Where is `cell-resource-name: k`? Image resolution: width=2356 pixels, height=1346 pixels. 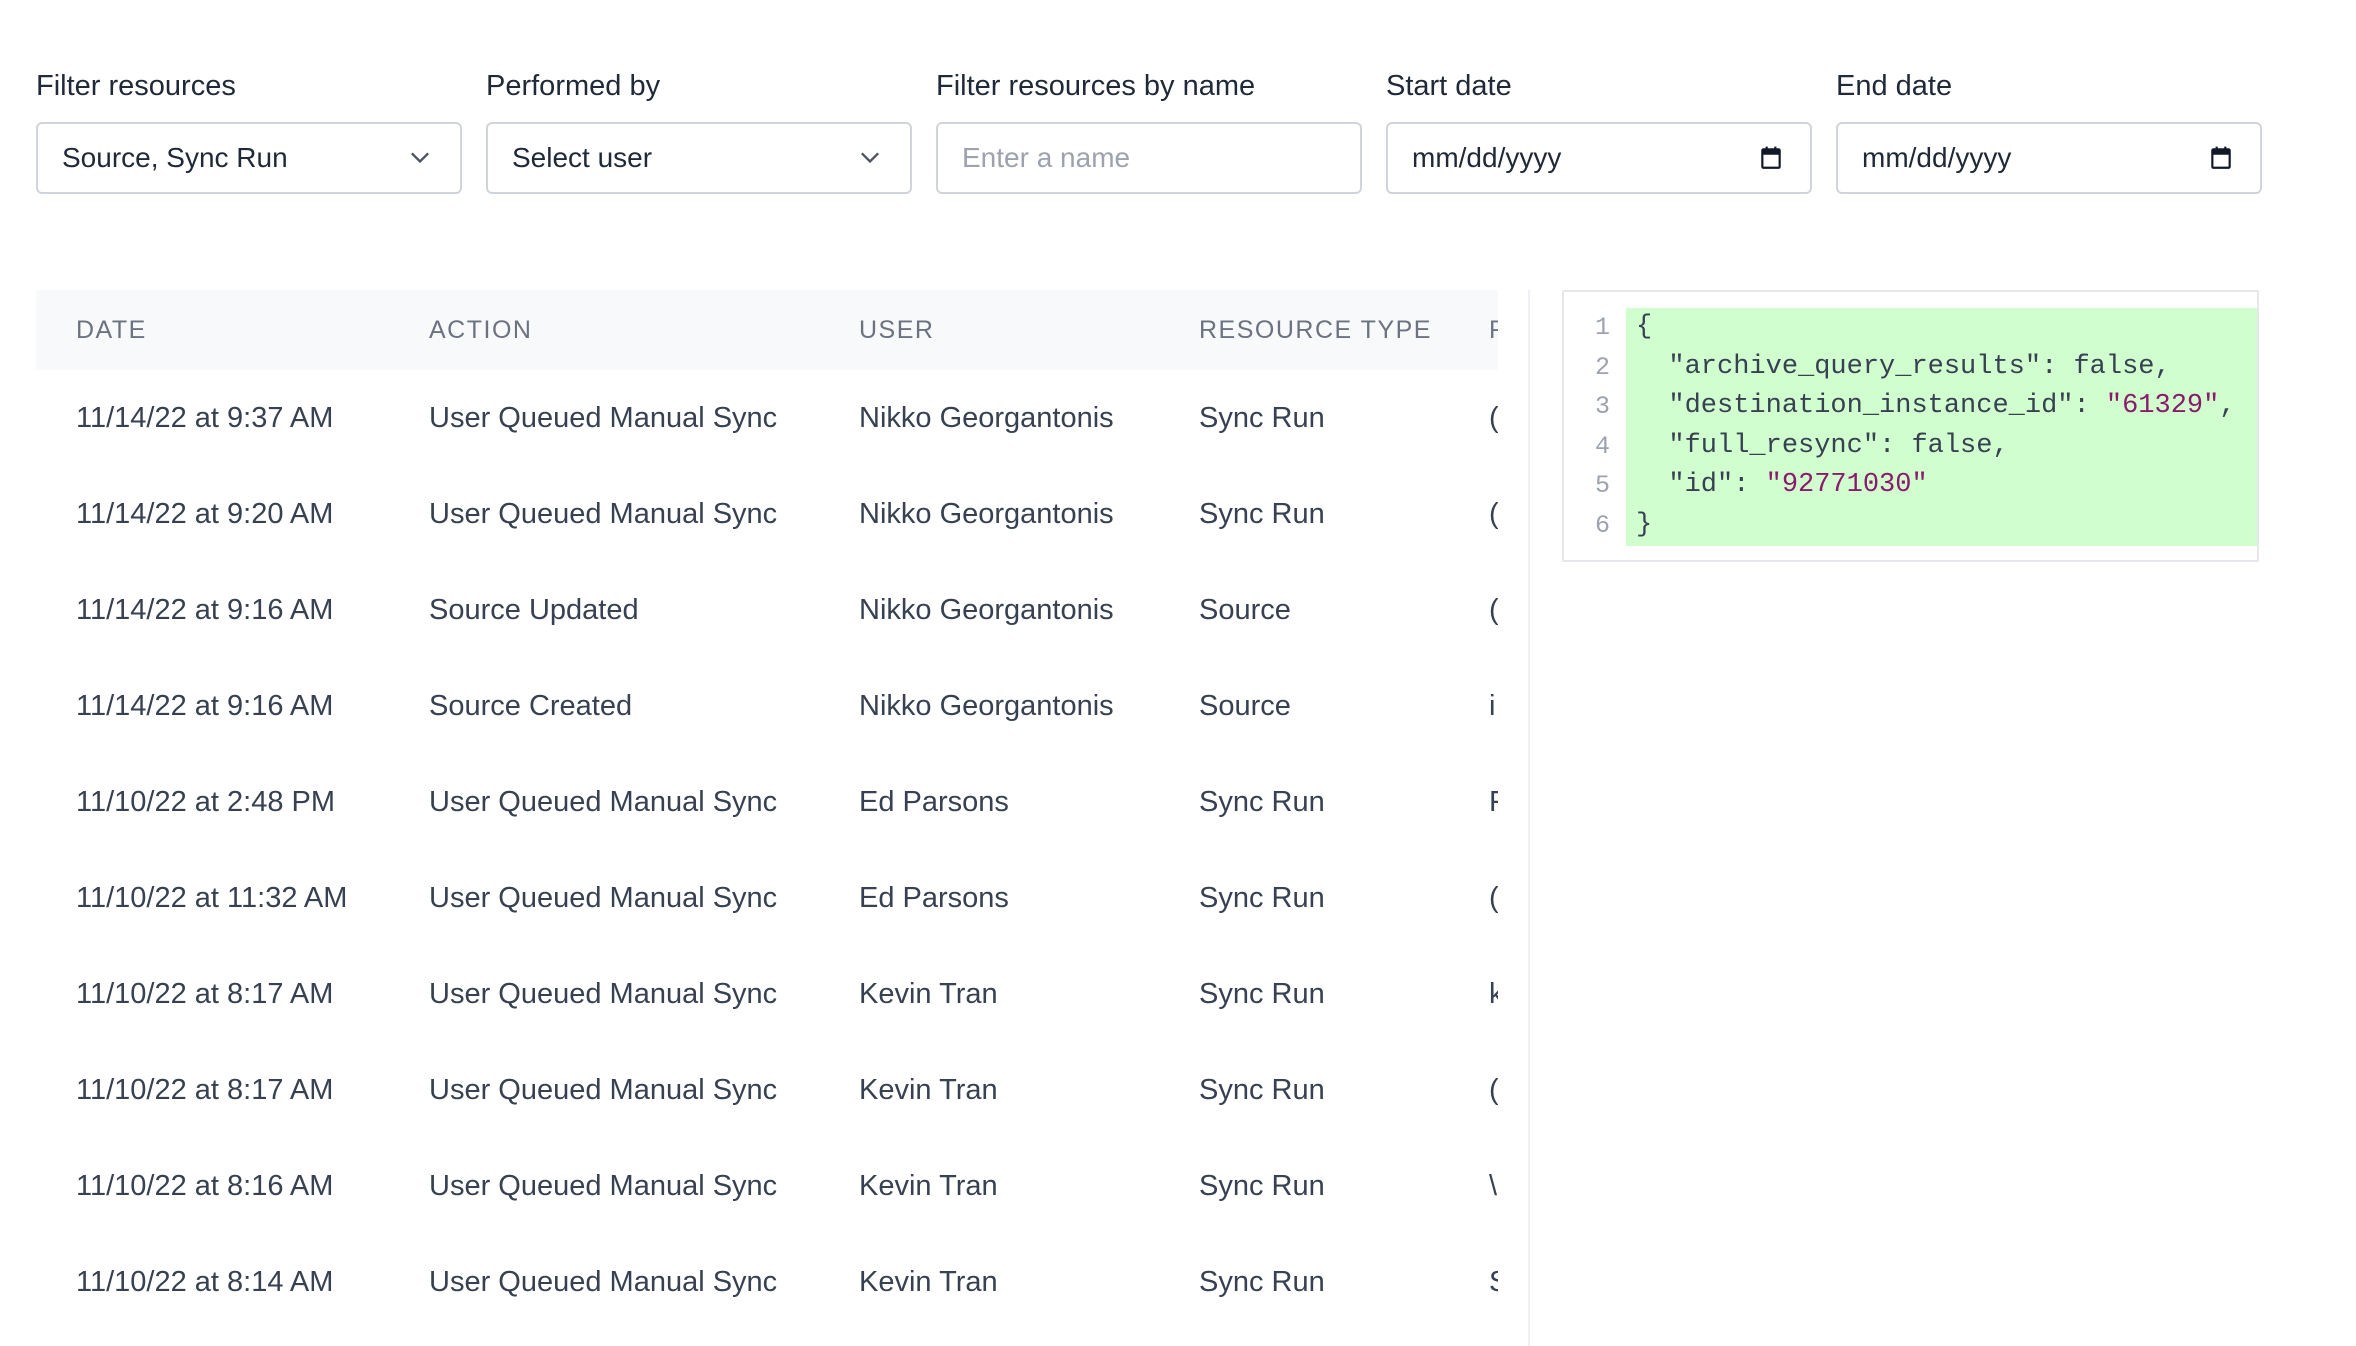
cell-resource-name: k is located at coordinates (1493, 993).